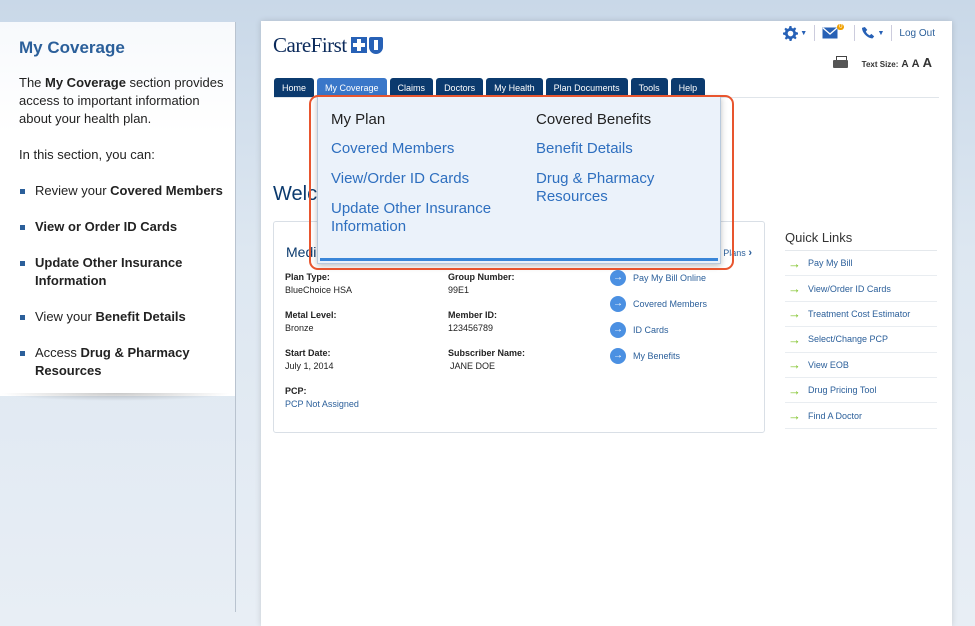 Image resolution: width=975 pixels, height=626 pixels. I want to click on view-order-id-cards-menu-item: View/Order ID Cards, so click(426, 179).